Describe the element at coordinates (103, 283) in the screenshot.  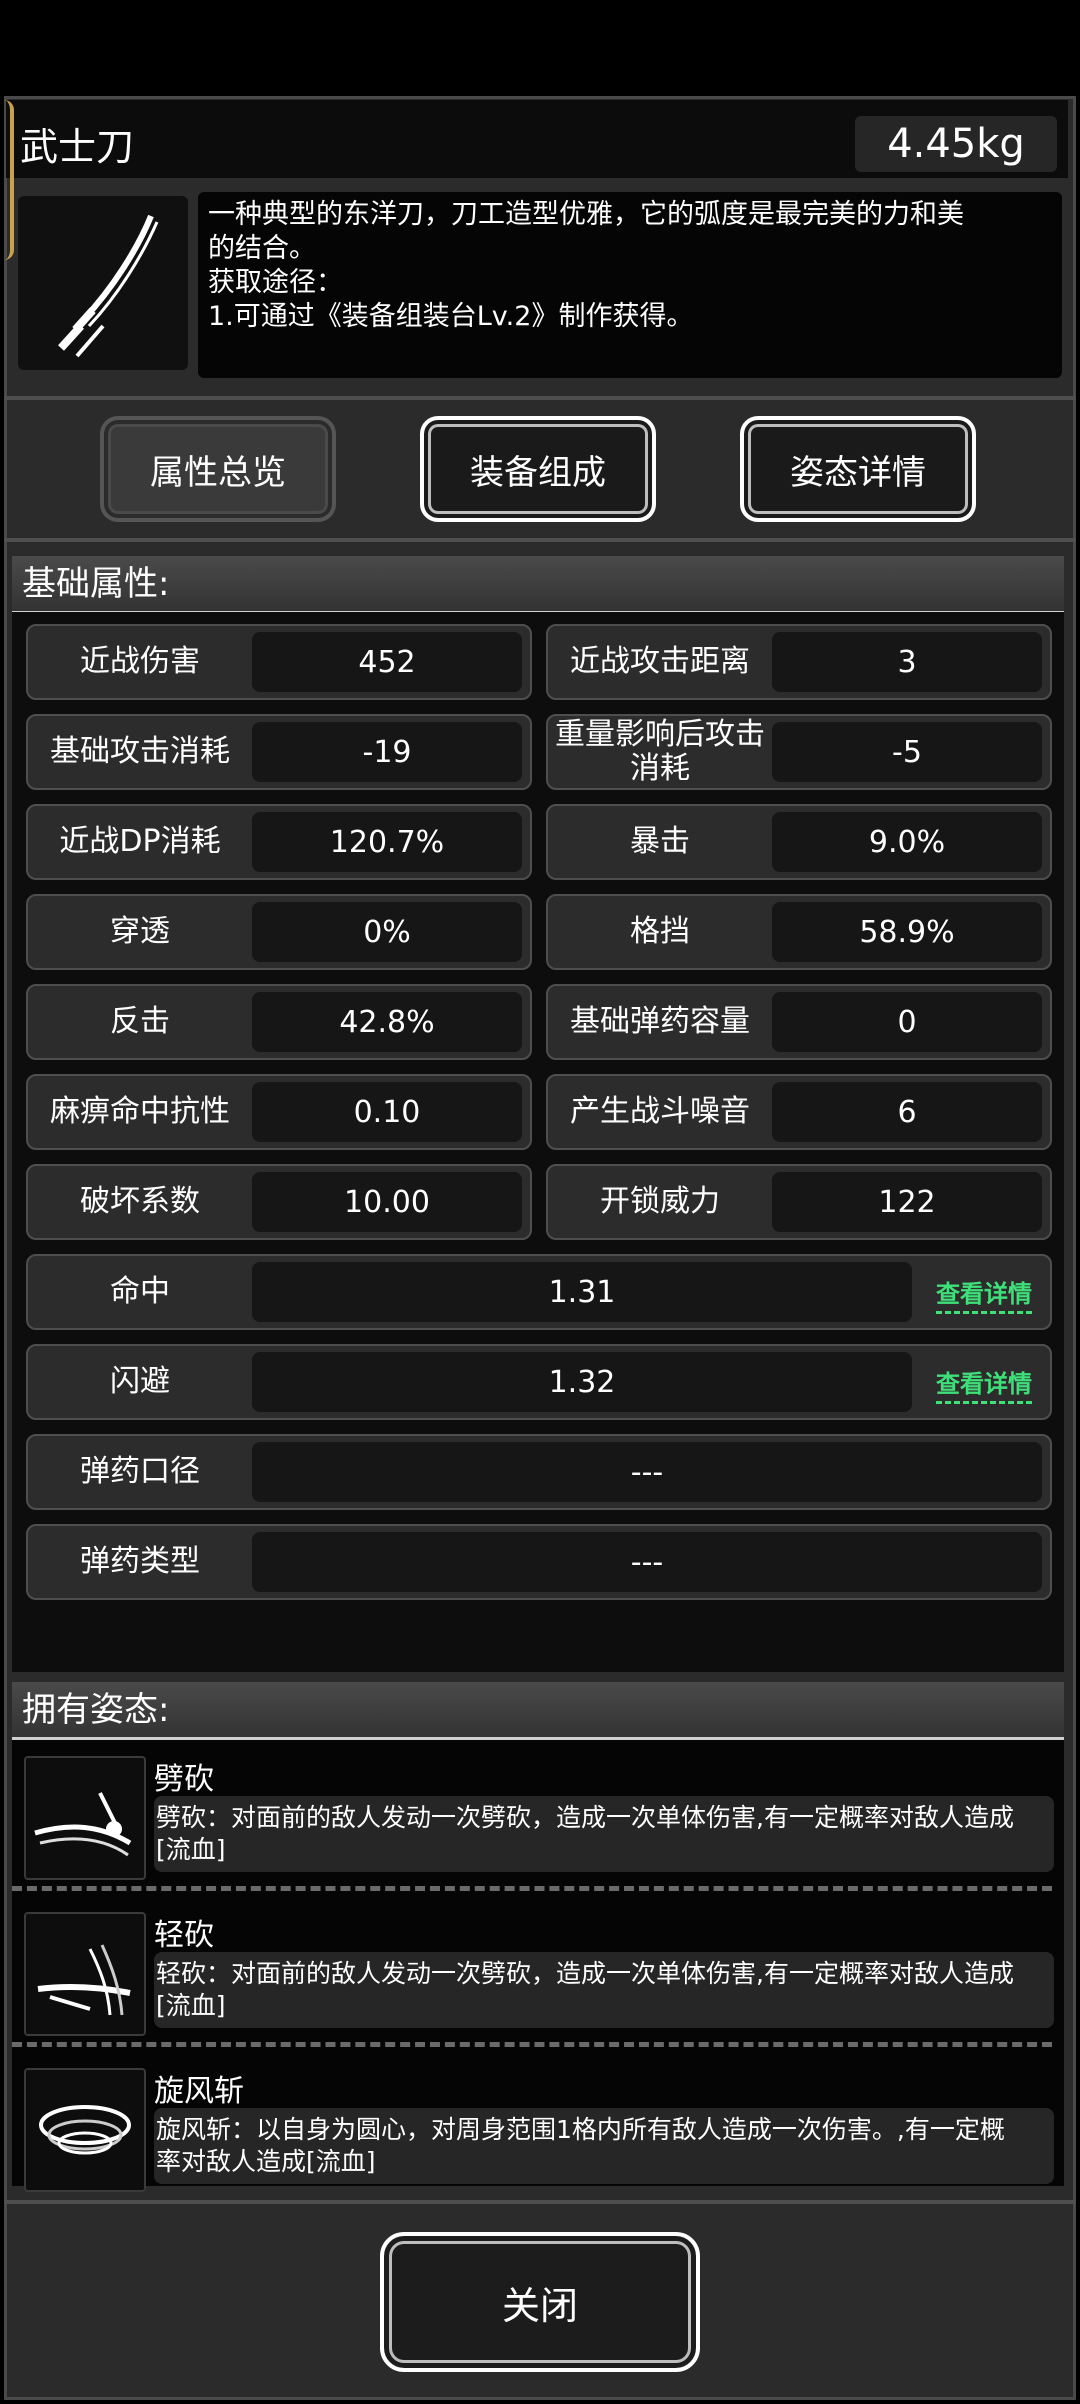
I see `katana-icon` at that location.